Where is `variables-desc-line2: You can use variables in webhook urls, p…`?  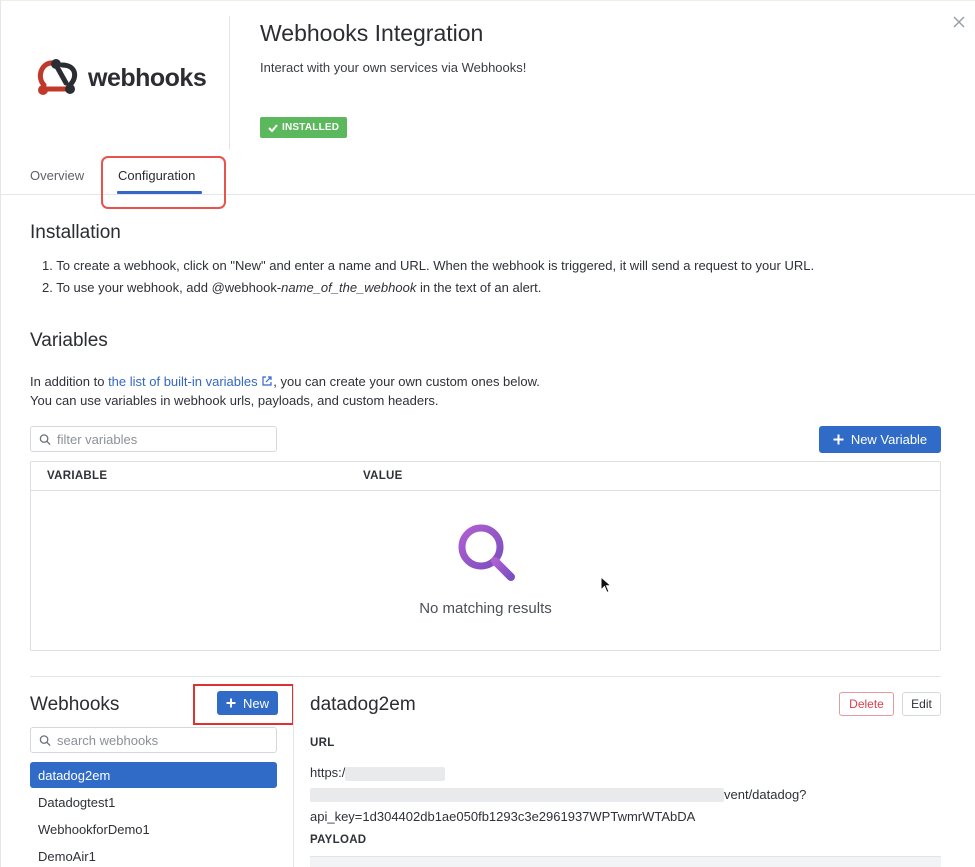 variables-desc-line2: You can use variables in webhook urls, p… is located at coordinates (234, 400).